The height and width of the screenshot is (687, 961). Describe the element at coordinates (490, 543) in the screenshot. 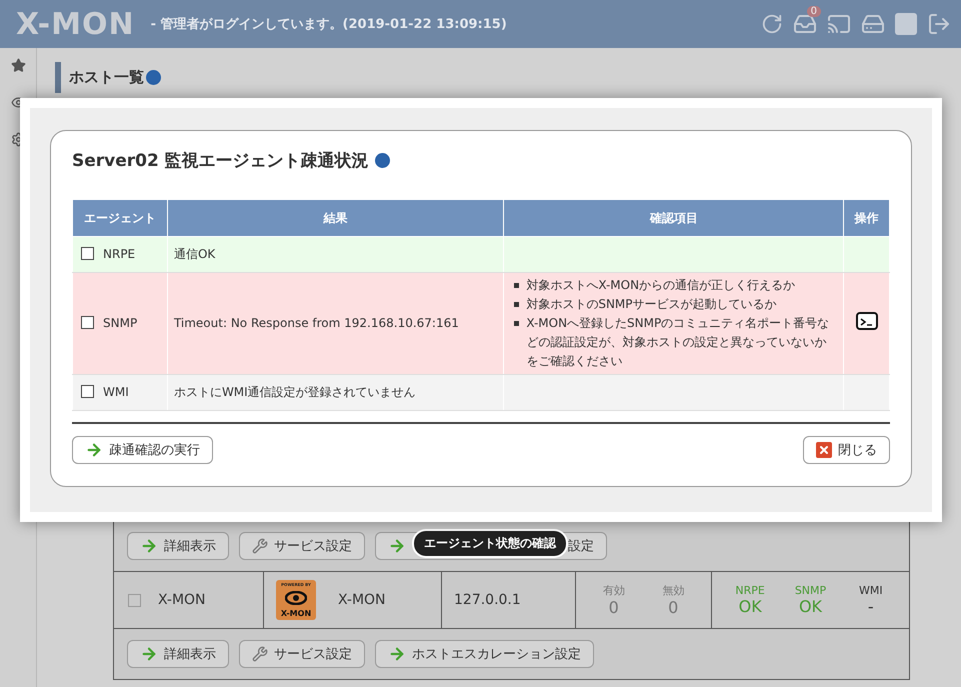

I see `tooltip: エージェント状態の確認` at that location.